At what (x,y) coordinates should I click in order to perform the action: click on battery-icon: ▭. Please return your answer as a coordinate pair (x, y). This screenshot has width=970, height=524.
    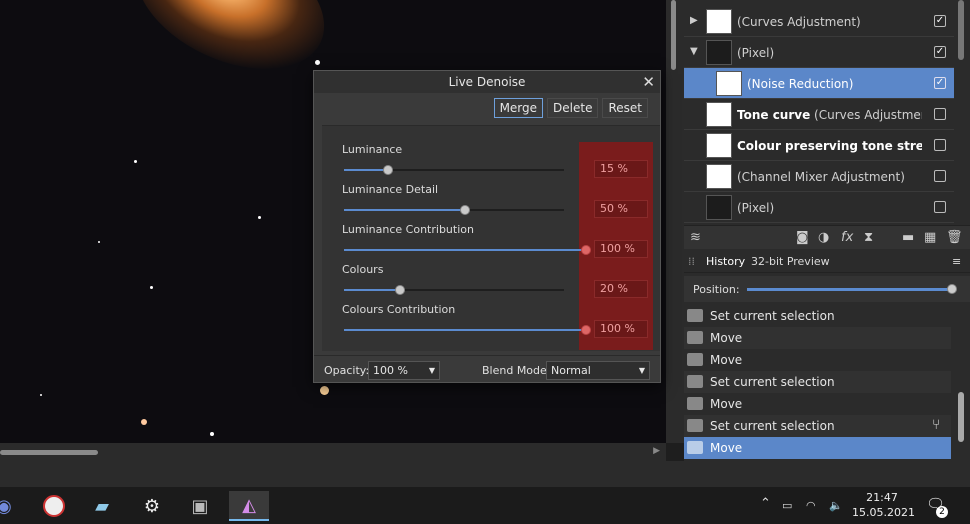
    Looking at the image, I should click on (787, 505).